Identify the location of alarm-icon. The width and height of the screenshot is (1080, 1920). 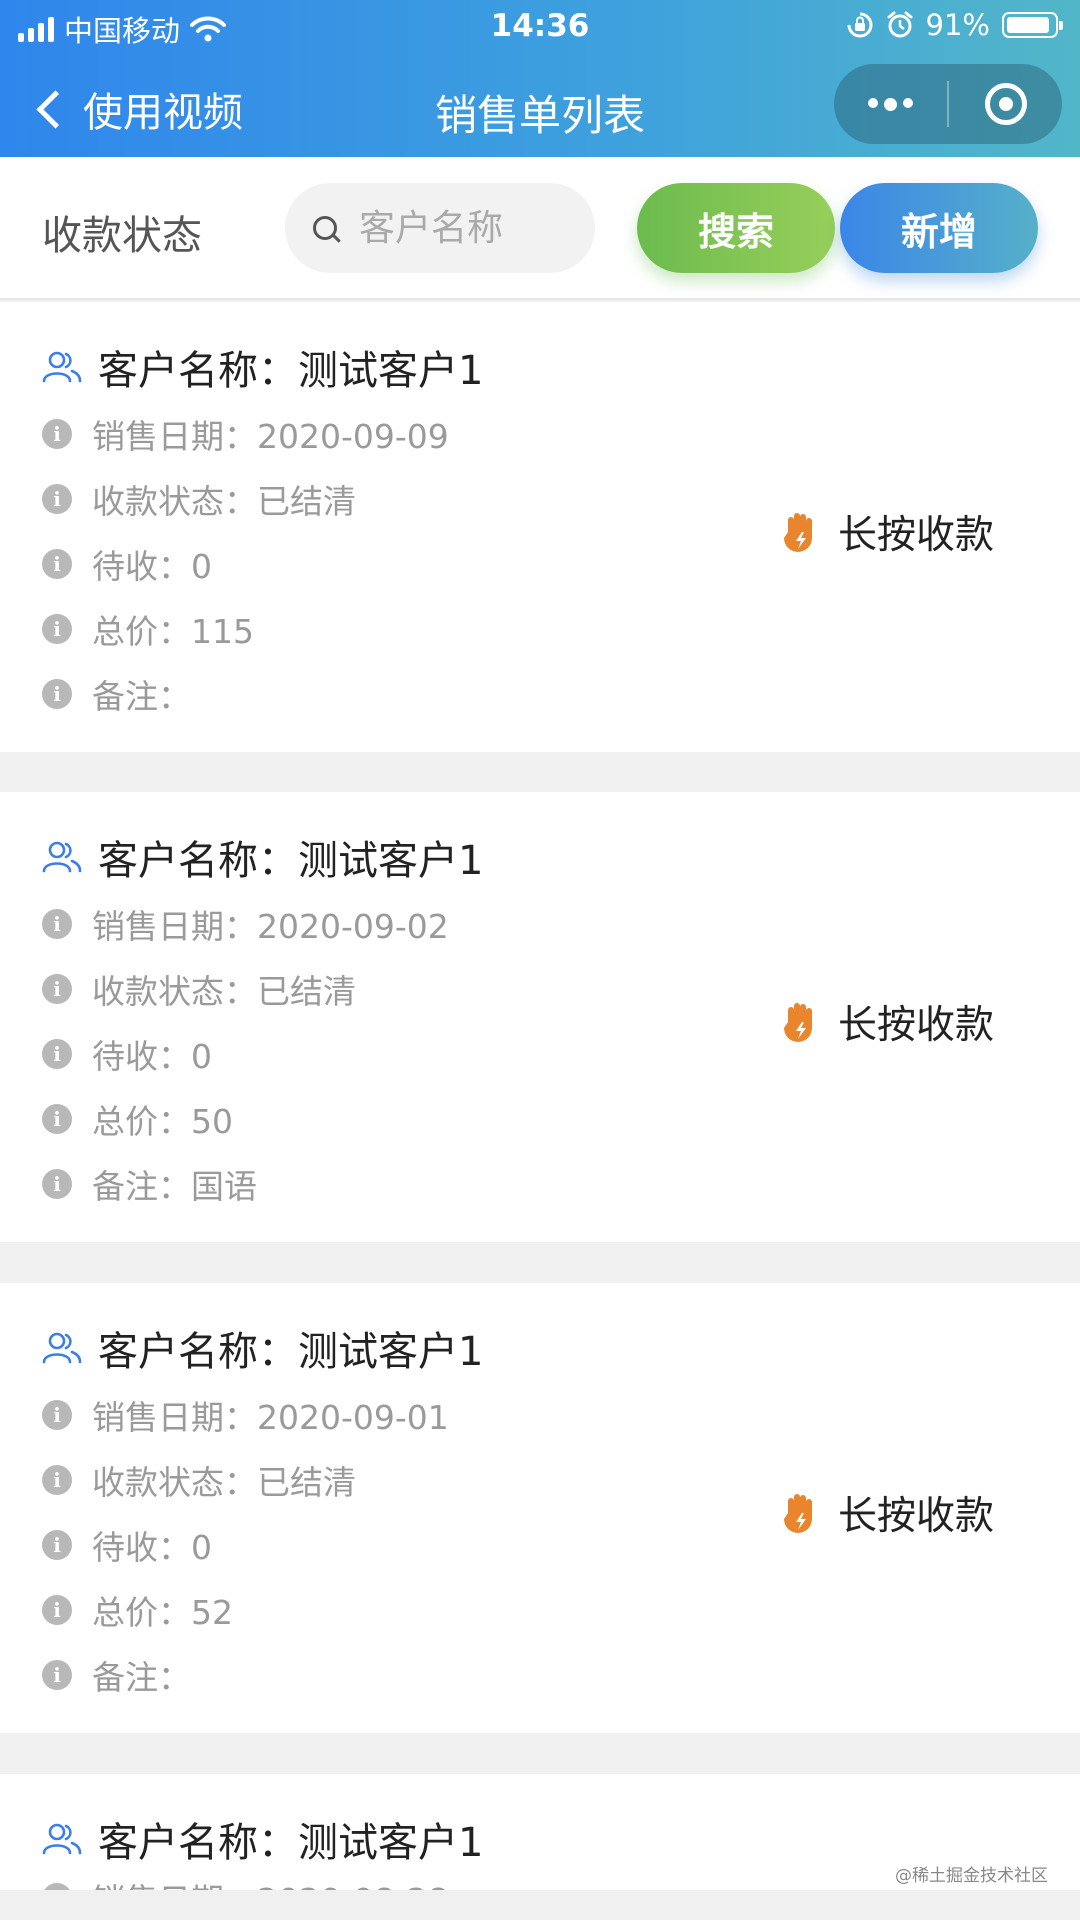
(900, 24).